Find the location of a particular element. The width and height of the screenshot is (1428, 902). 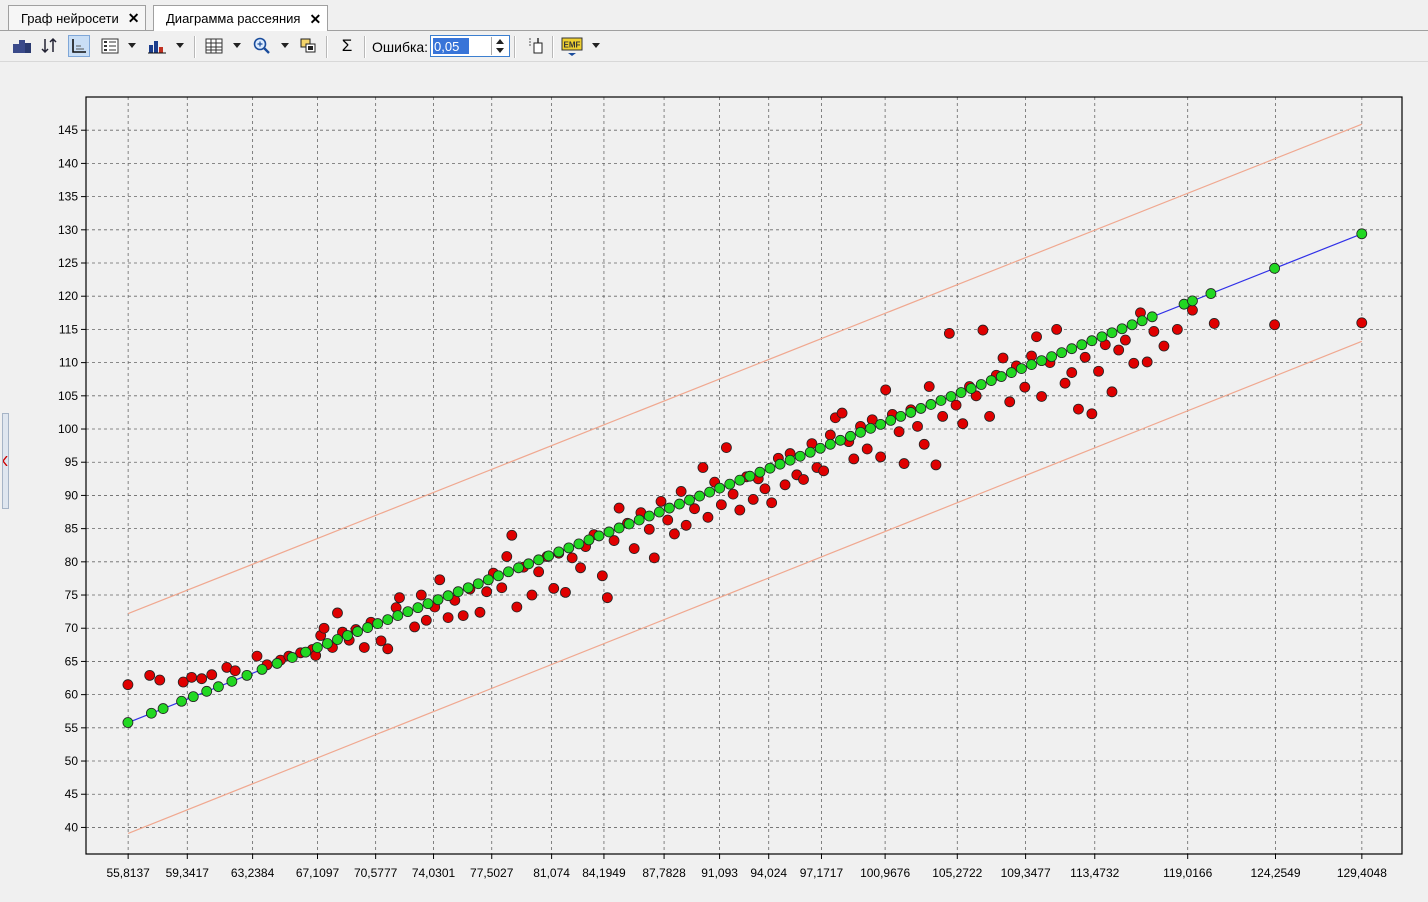

network-icon is located at coordinates (22, 46).